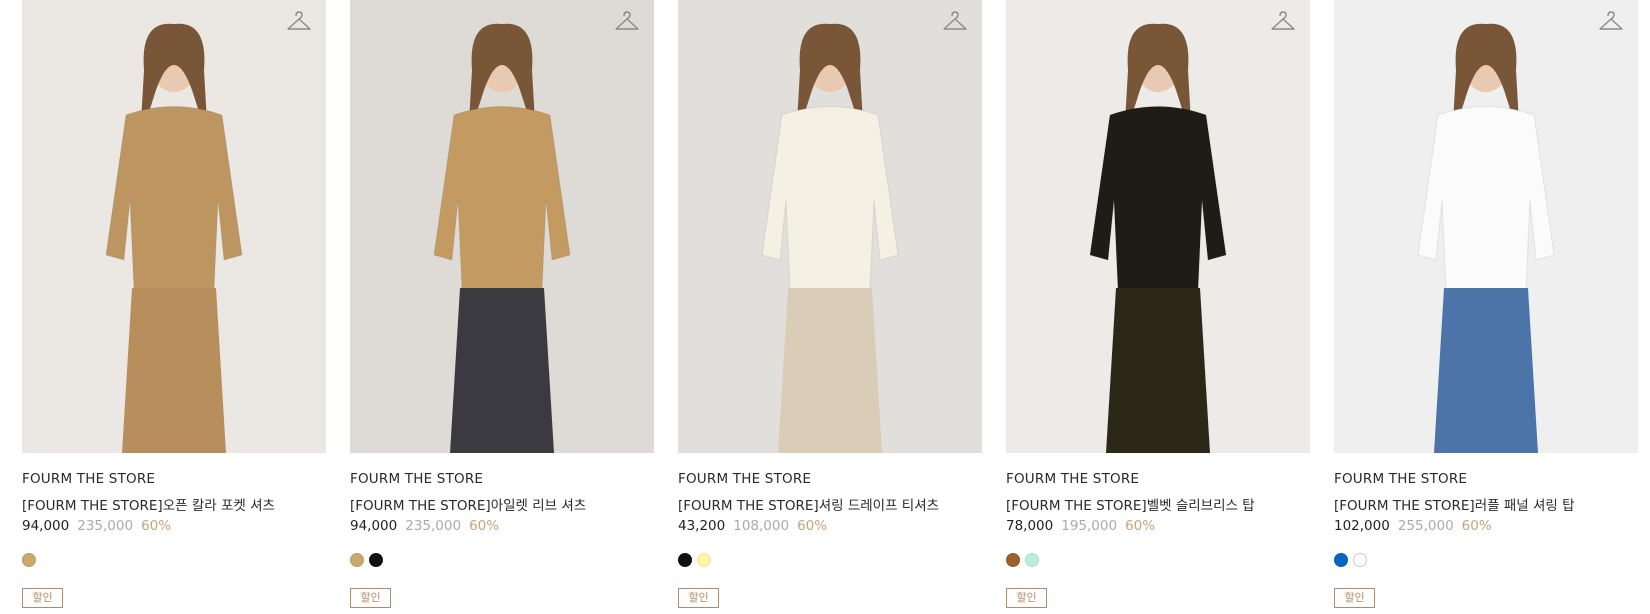  I want to click on product-name: [FOURM THE STORE]벨벳 슬리브리스 탑, so click(1130, 504).